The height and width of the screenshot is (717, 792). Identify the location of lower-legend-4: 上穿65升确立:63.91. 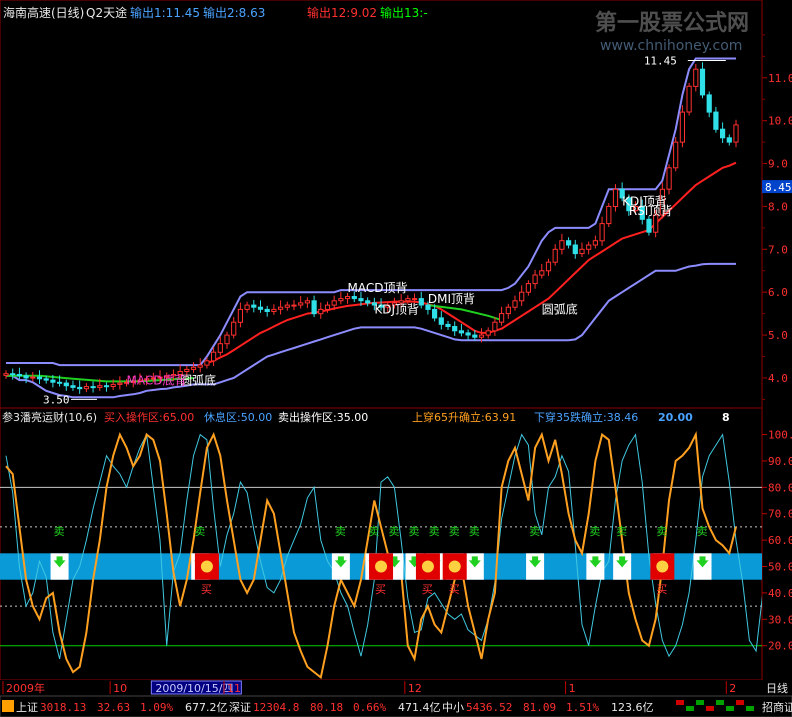
(464, 417).